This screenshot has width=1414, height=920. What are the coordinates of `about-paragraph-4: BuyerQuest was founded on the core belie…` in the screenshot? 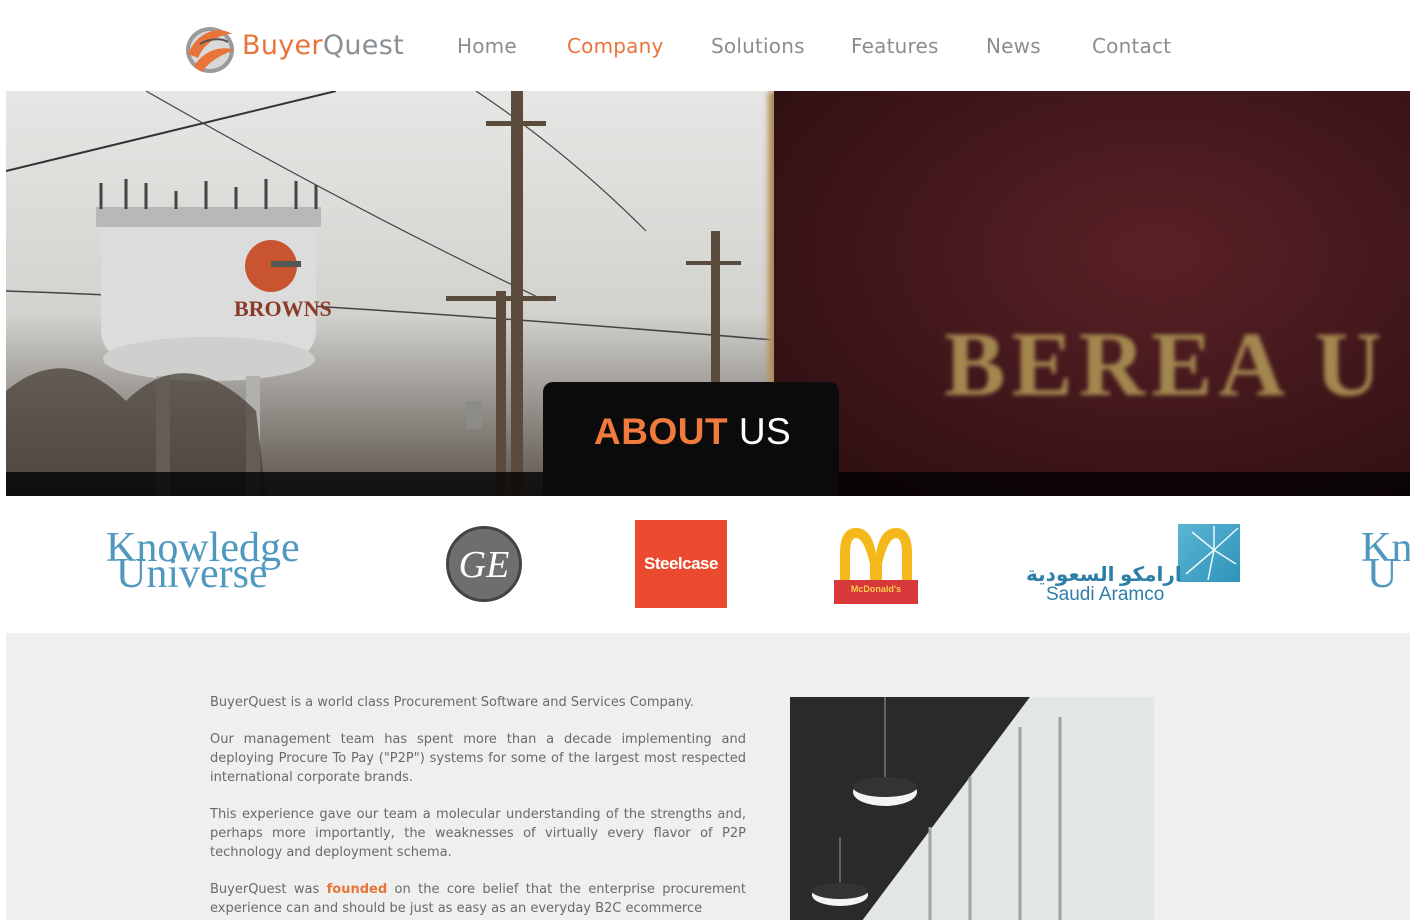 It's located at (478, 899).